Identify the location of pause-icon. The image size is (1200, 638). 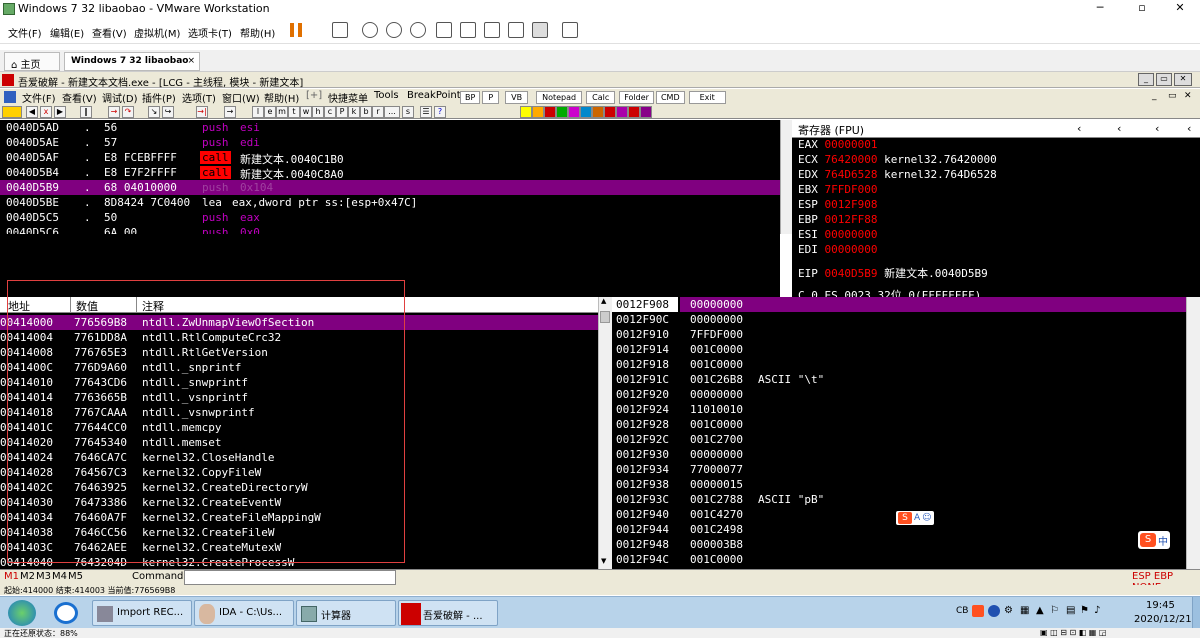
(296, 30).